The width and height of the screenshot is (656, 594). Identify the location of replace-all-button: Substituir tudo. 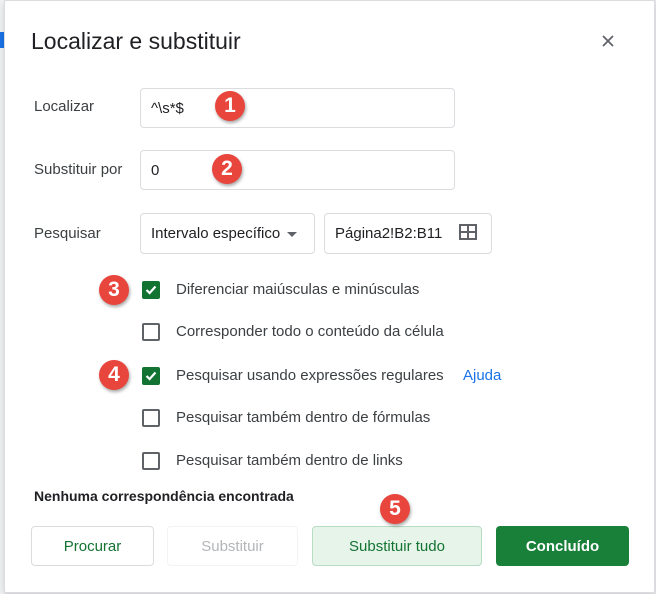
(397, 546).